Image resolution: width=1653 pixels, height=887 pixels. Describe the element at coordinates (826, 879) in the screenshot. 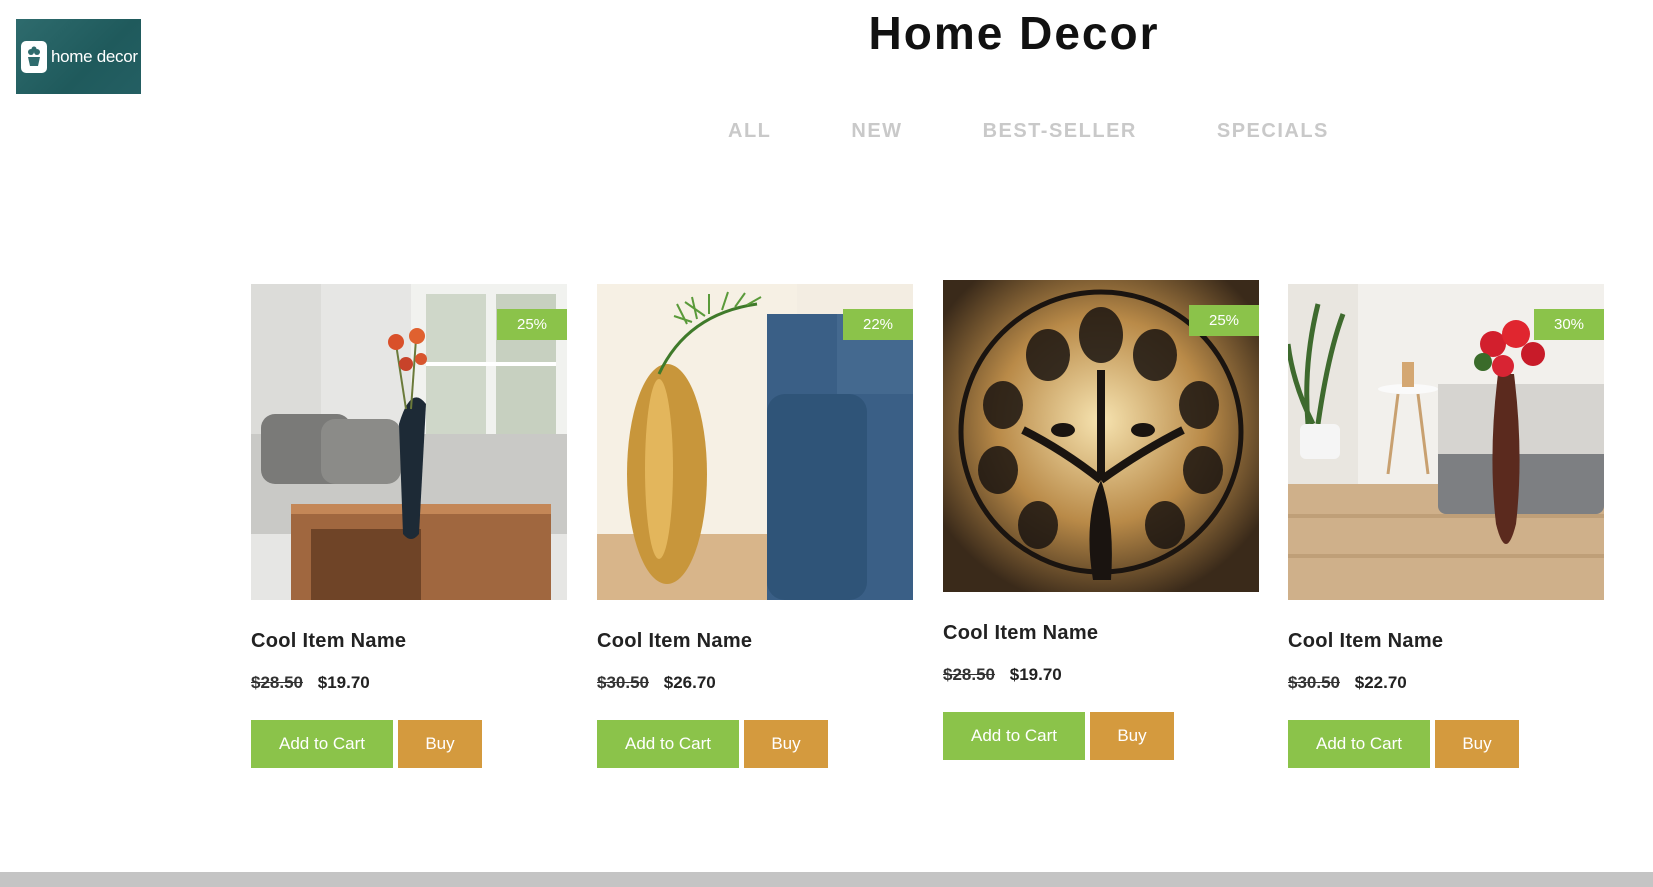

I see `footer-bar` at that location.